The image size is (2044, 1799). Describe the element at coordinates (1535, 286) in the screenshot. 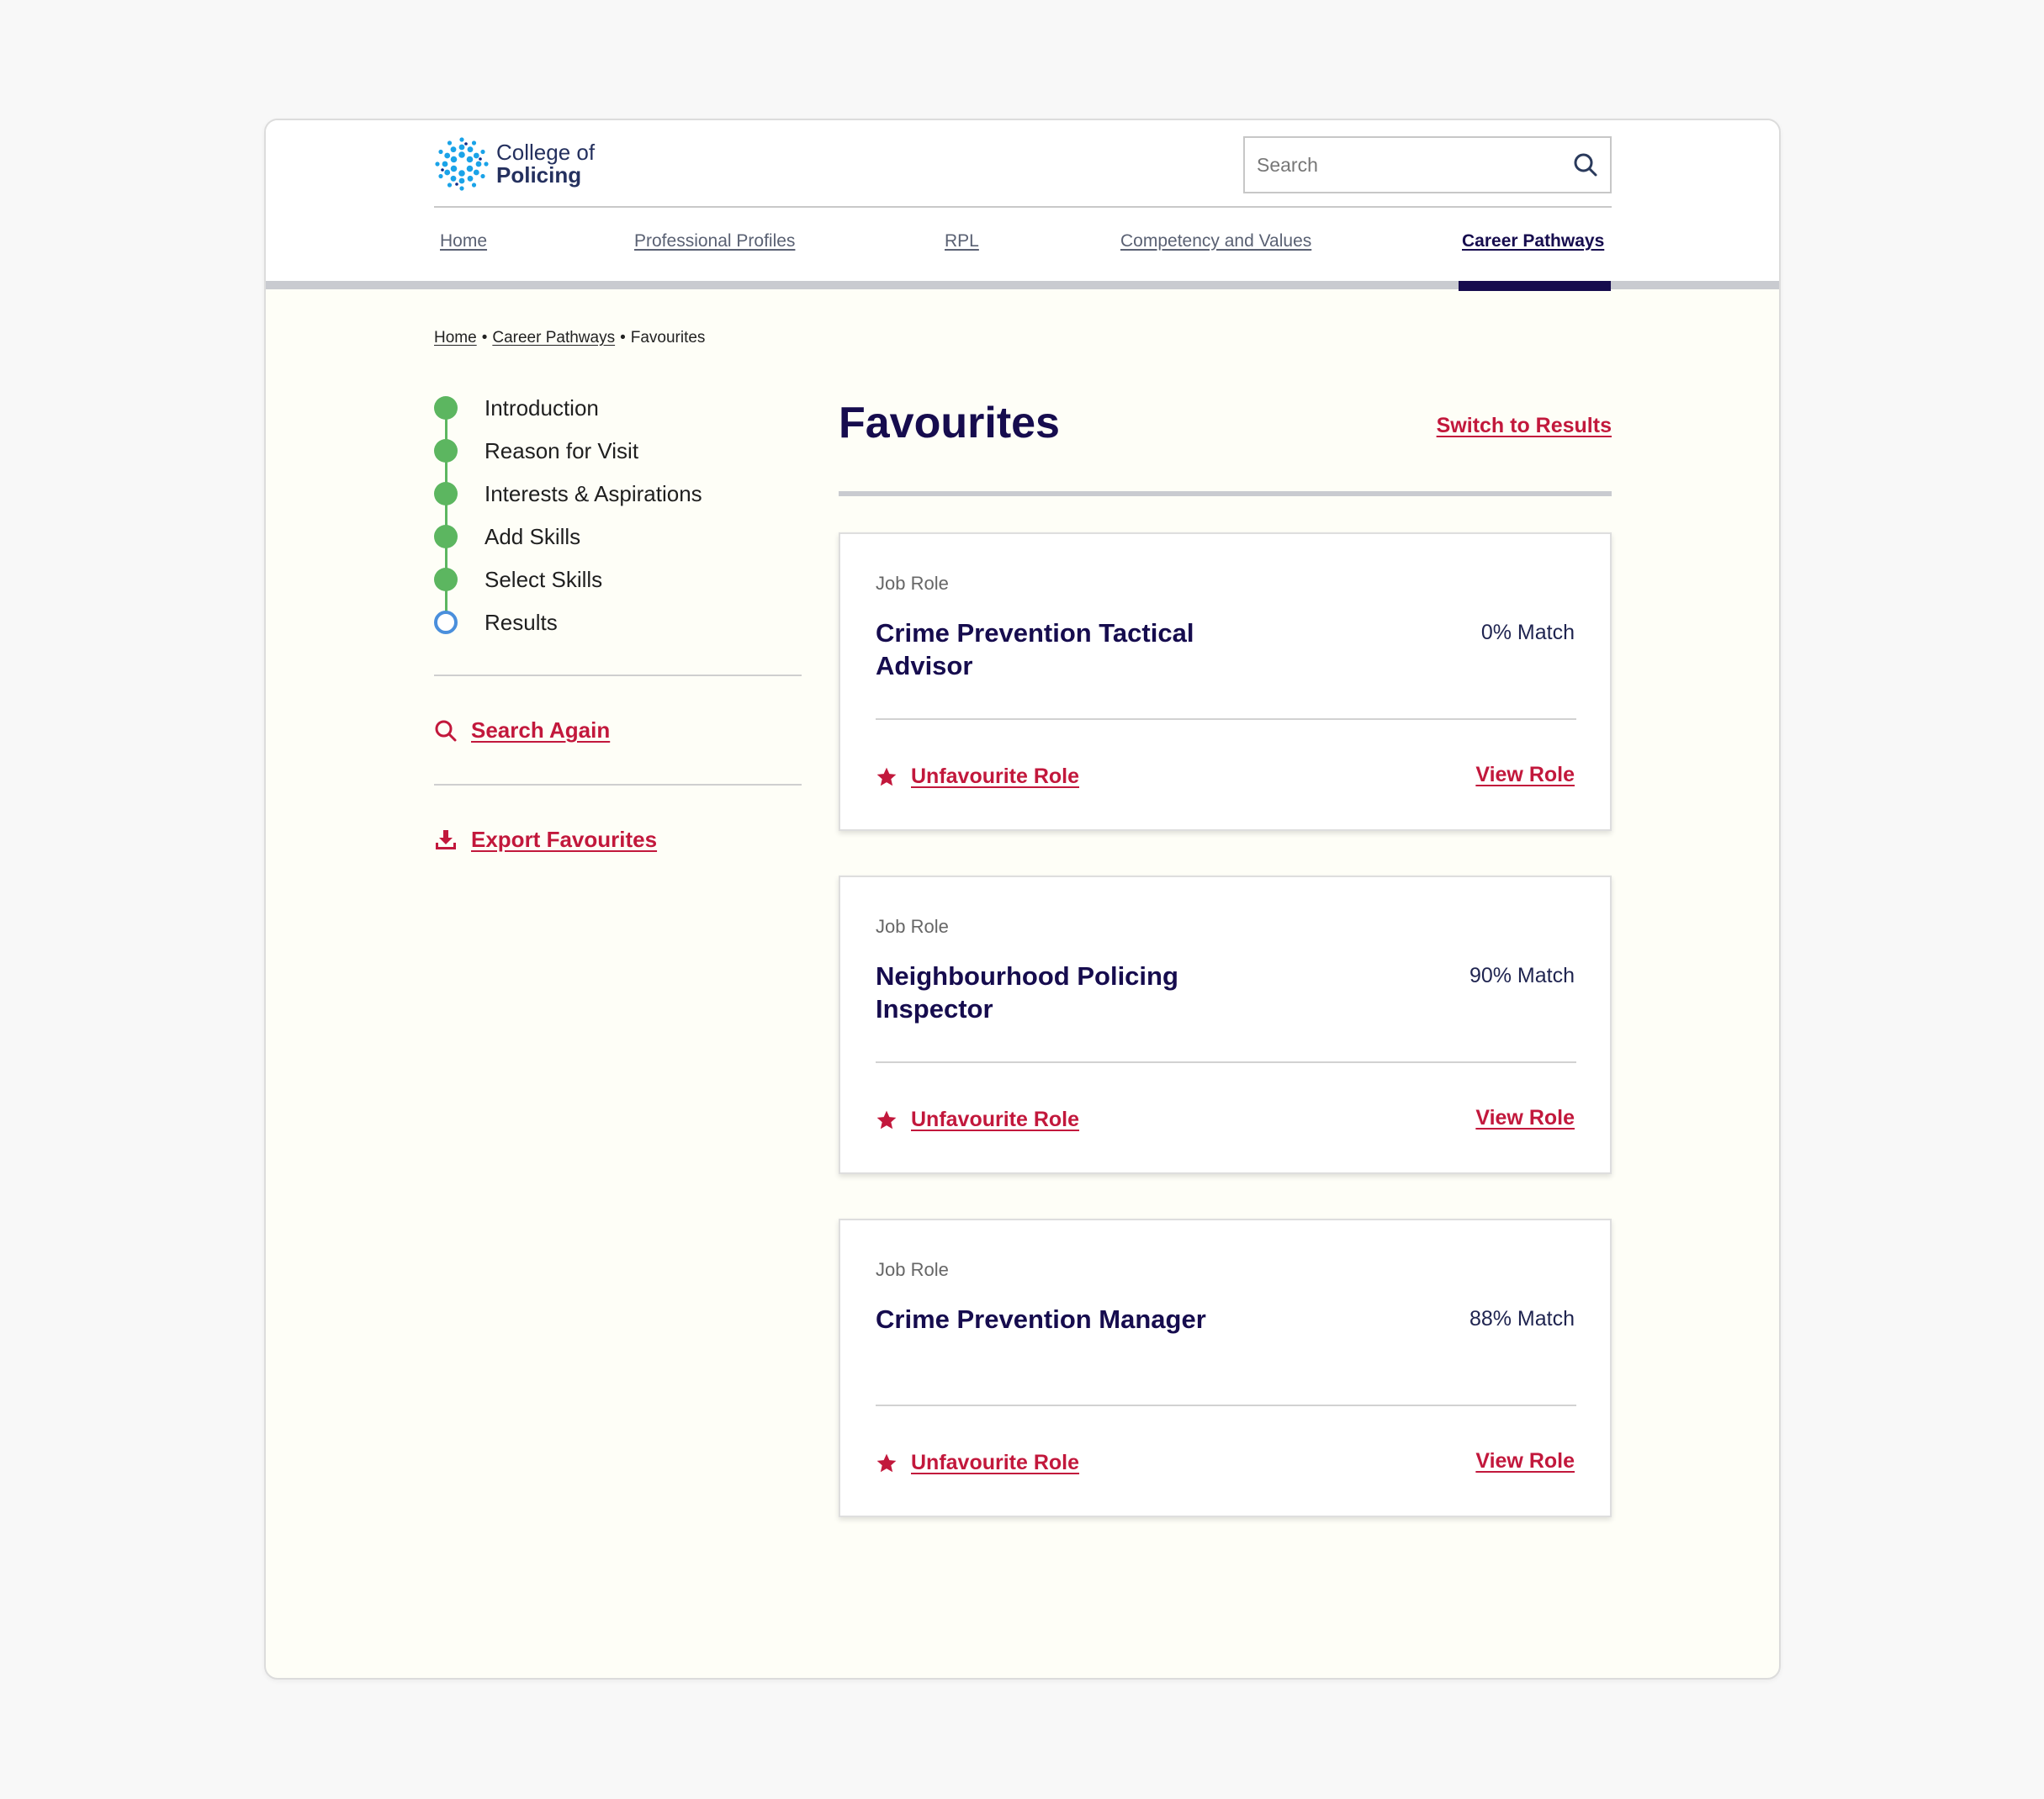

I see `nav-active-indicator` at that location.